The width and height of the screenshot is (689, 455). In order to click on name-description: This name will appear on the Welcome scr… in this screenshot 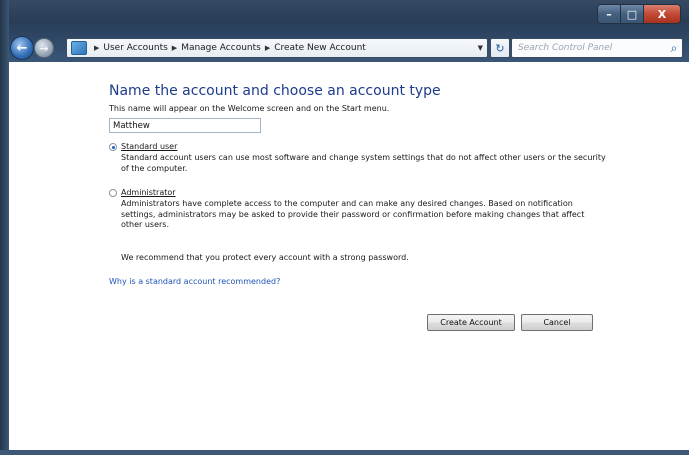, I will do `click(249, 108)`.